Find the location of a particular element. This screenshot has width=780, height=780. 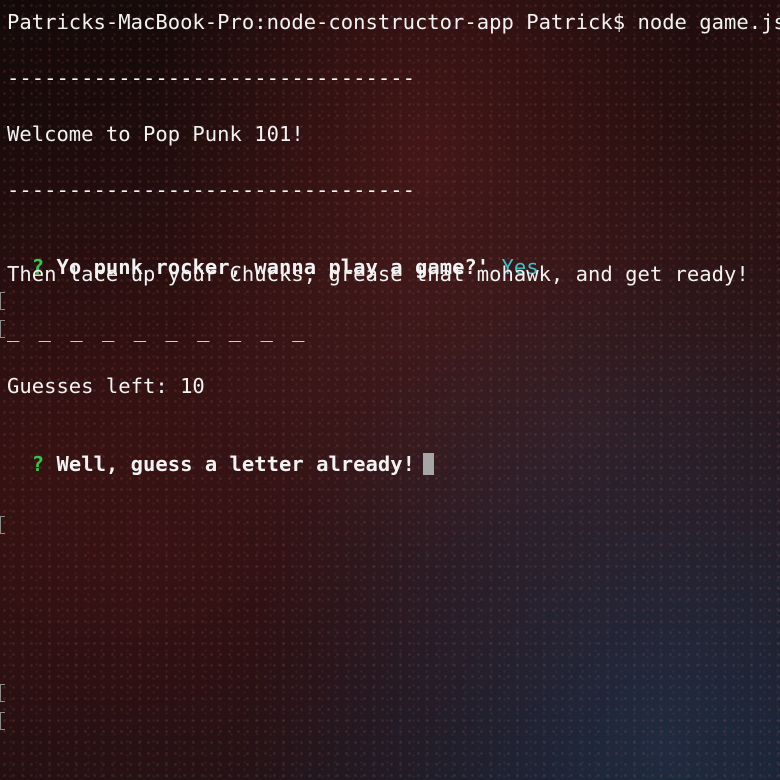

welcome-message: Welcome to Pop Punk 101! is located at coordinates (155, 134).